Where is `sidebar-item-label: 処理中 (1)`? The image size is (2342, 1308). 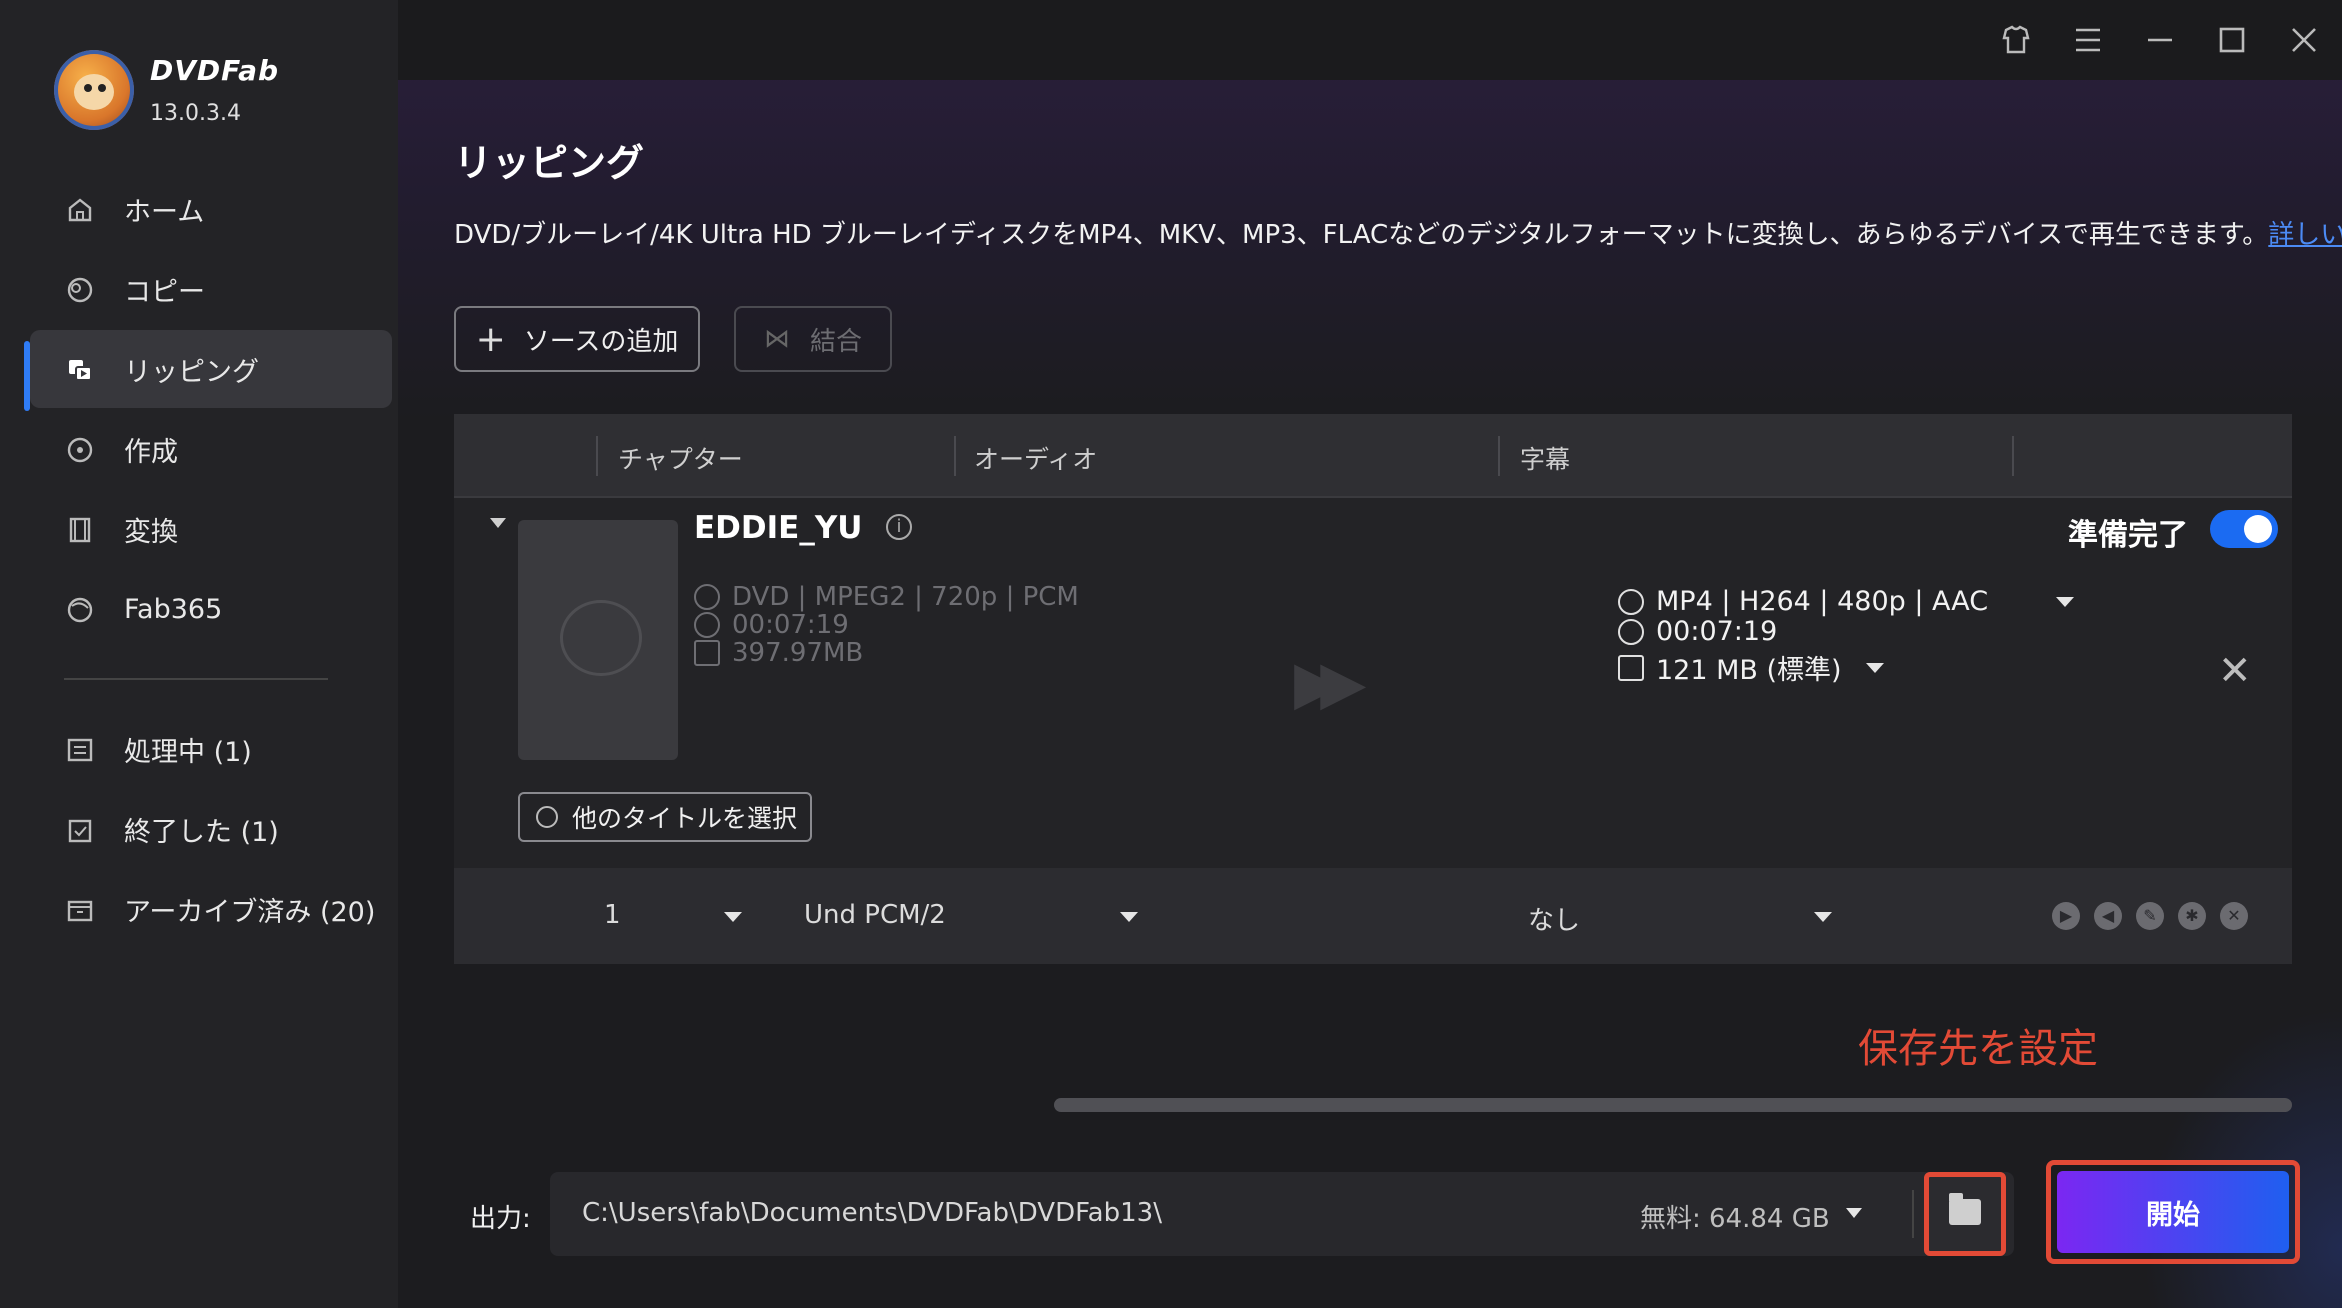
sidebar-item-label: 処理中 (1) is located at coordinates (188, 752).